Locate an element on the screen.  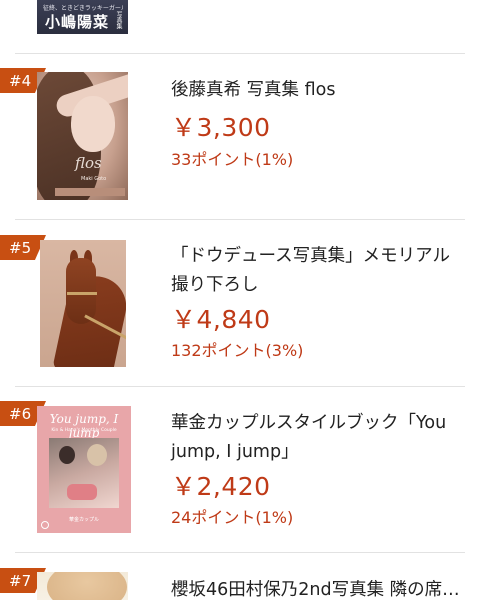
item-4-title: 後藤真希 写真集 flos is located at coordinates (316, 90).